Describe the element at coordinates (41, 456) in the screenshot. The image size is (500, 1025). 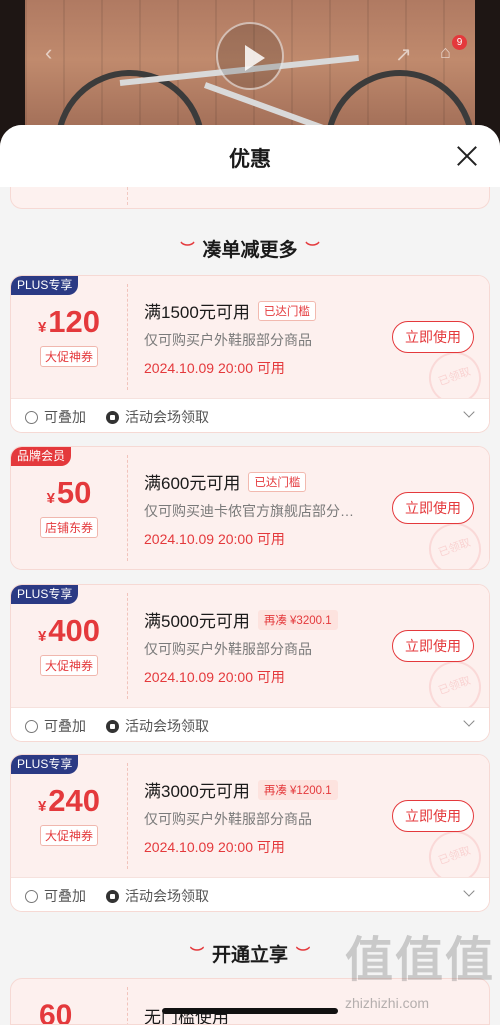
I see `brand-member-tag: 品牌会员` at that location.